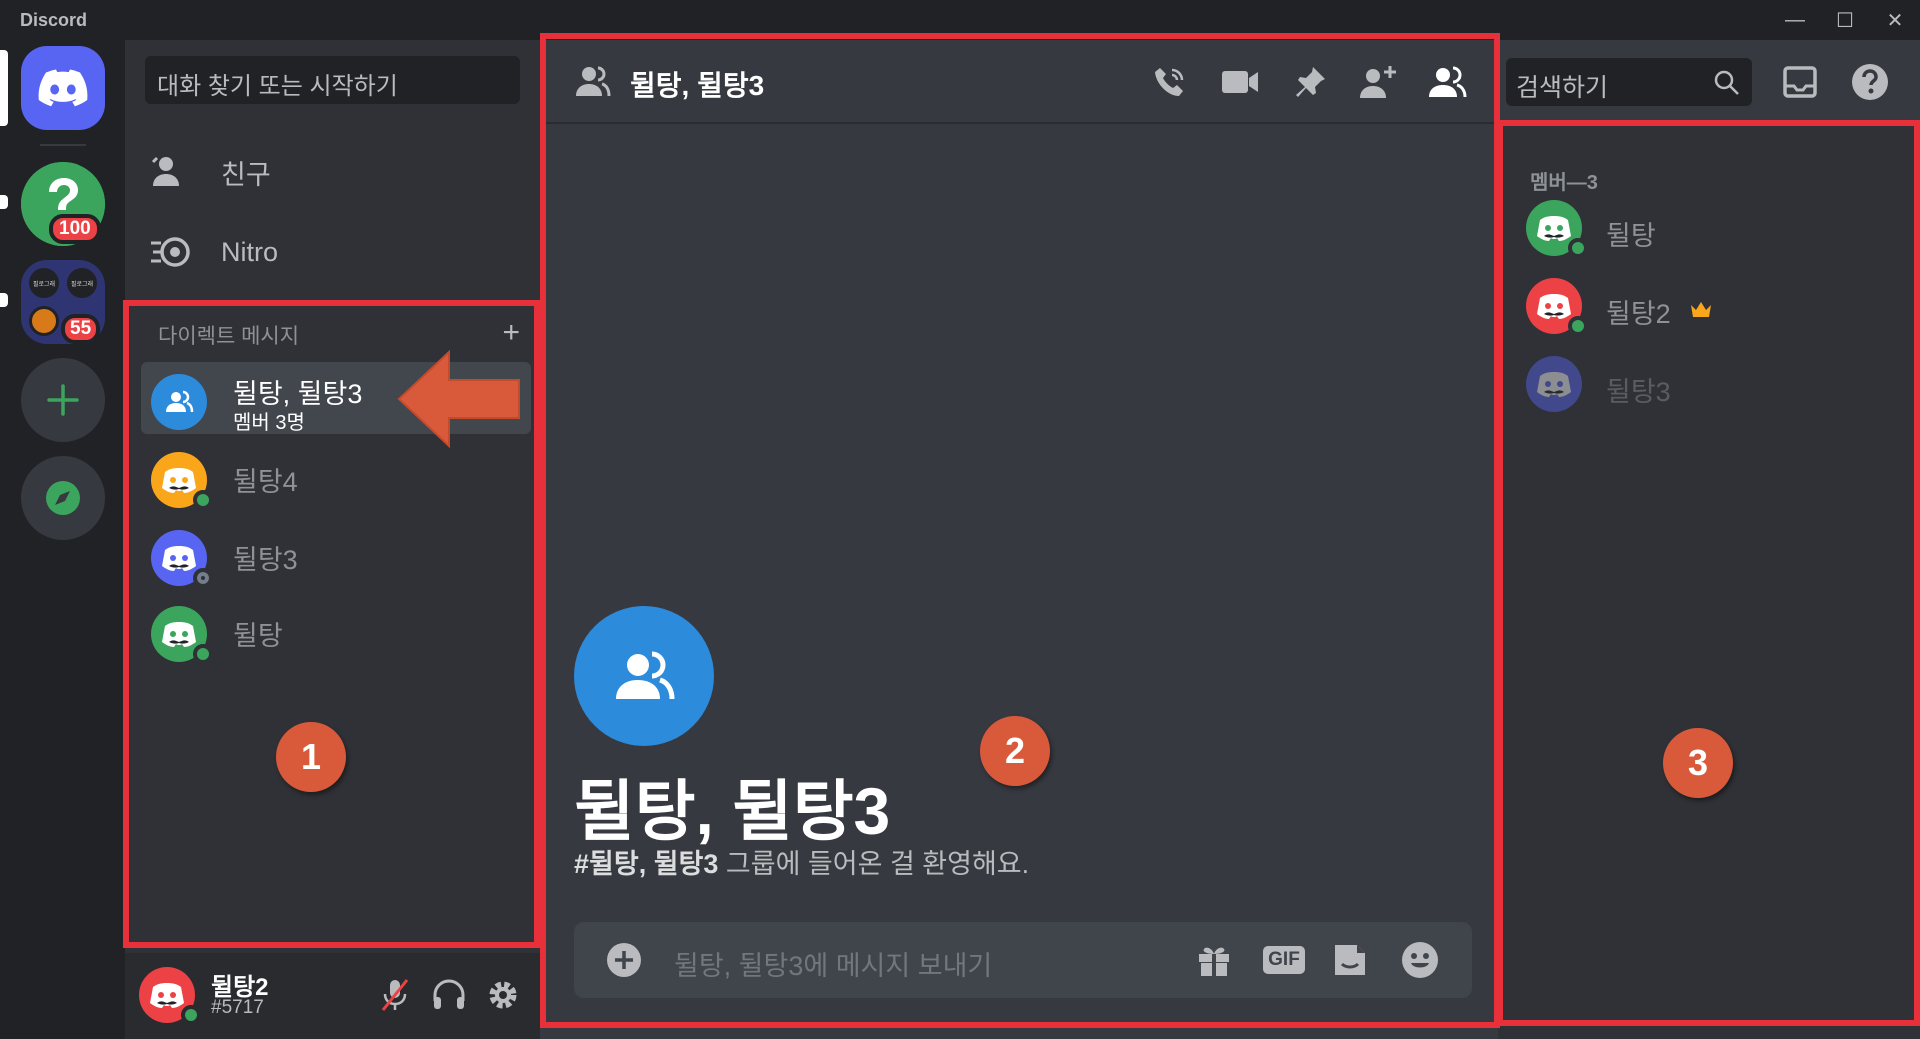  I want to click on gear-icon, so click(503, 995).